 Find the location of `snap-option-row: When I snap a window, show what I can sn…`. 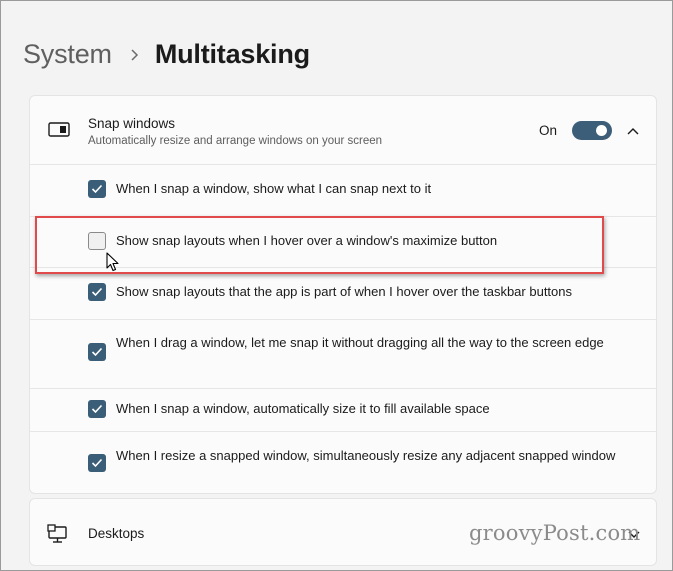

snap-option-row: When I snap a window, show what I can sn… is located at coordinates (343, 191).